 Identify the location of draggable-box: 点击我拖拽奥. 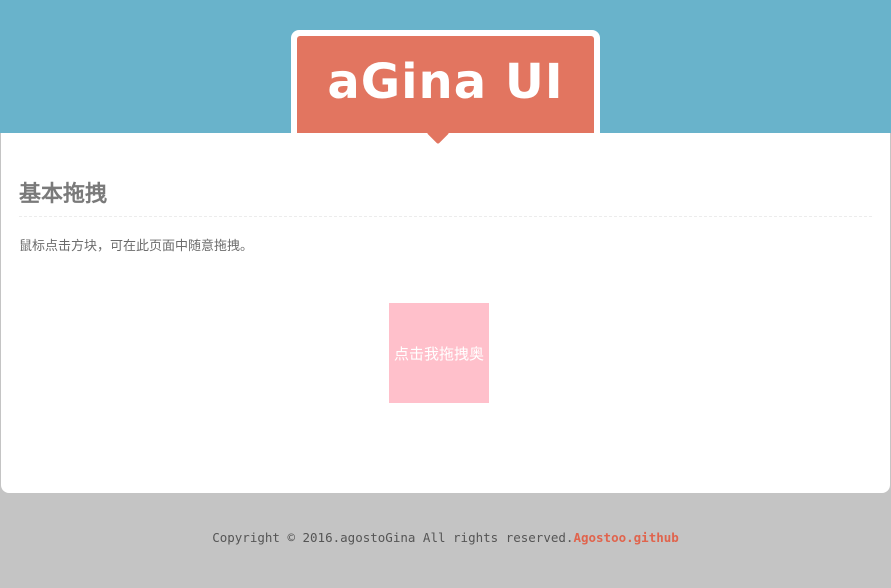
(439, 353).